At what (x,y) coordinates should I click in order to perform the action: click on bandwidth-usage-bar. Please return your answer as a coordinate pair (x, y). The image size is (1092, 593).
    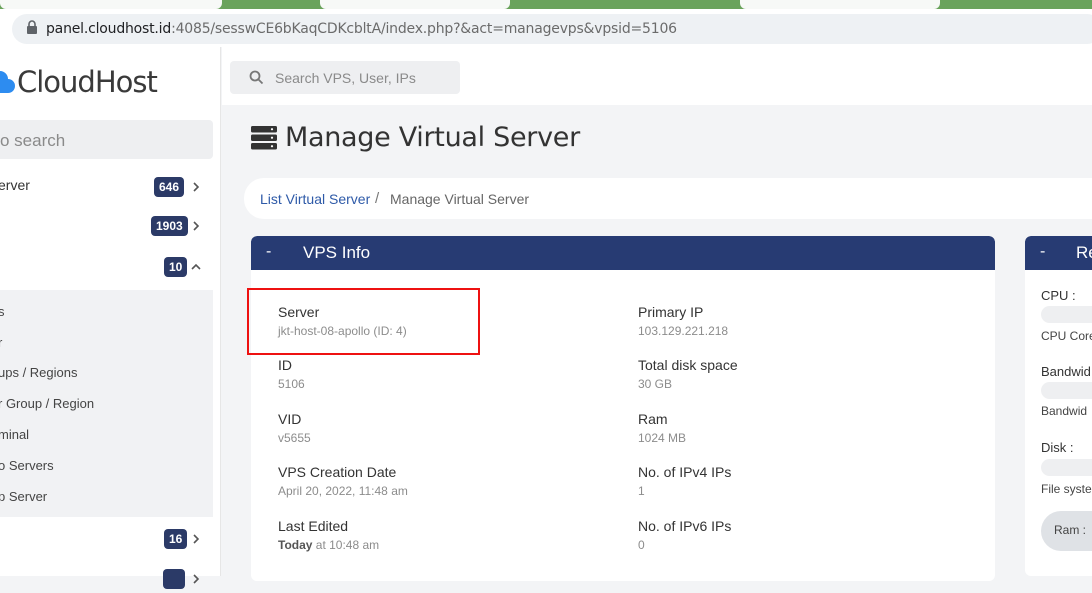
    Looking at the image, I should click on (1066, 390).